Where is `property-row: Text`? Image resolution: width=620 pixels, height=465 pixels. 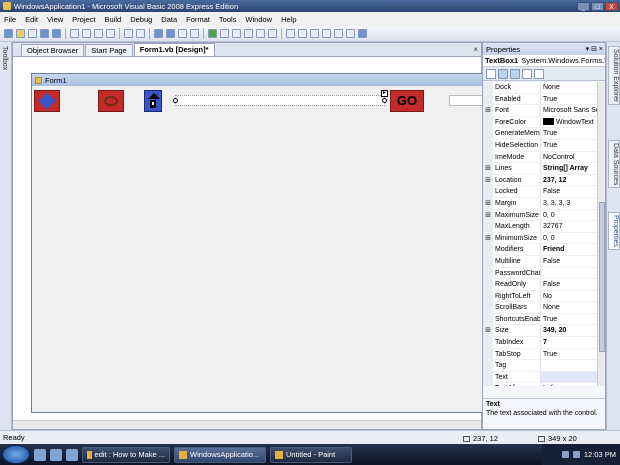 property-row: Text is located at coordinates (541, 377).